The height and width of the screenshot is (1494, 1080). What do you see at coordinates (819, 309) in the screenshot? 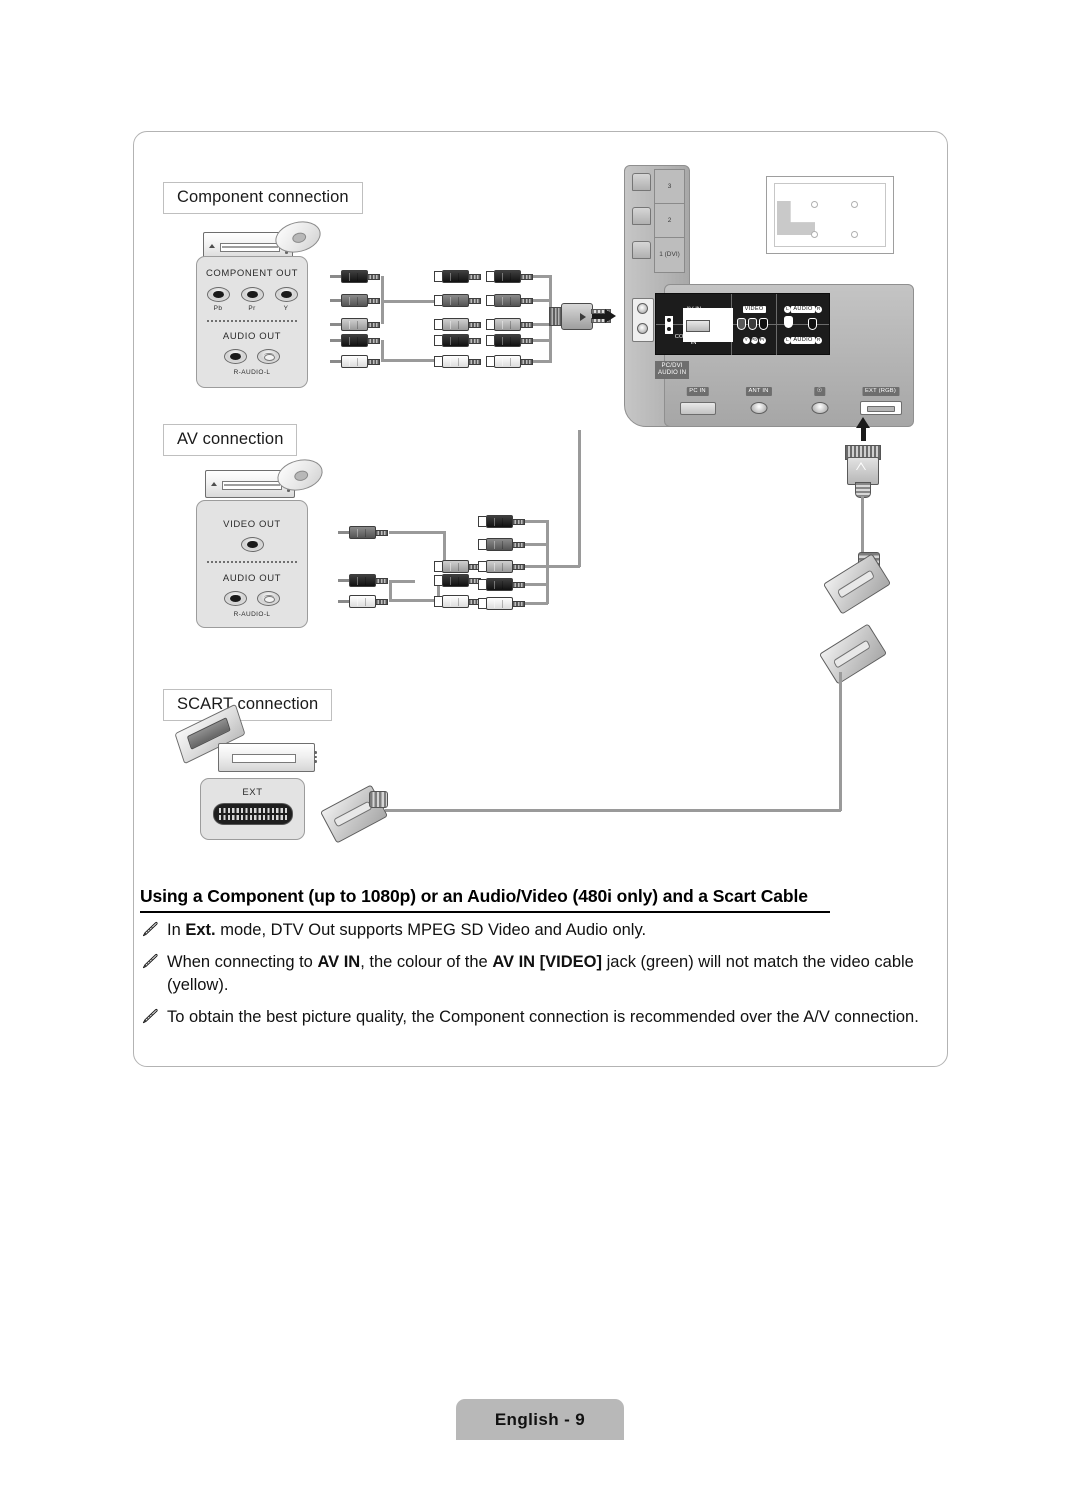
I see `audio-right-circle: R` at bounding box center [819, 309].